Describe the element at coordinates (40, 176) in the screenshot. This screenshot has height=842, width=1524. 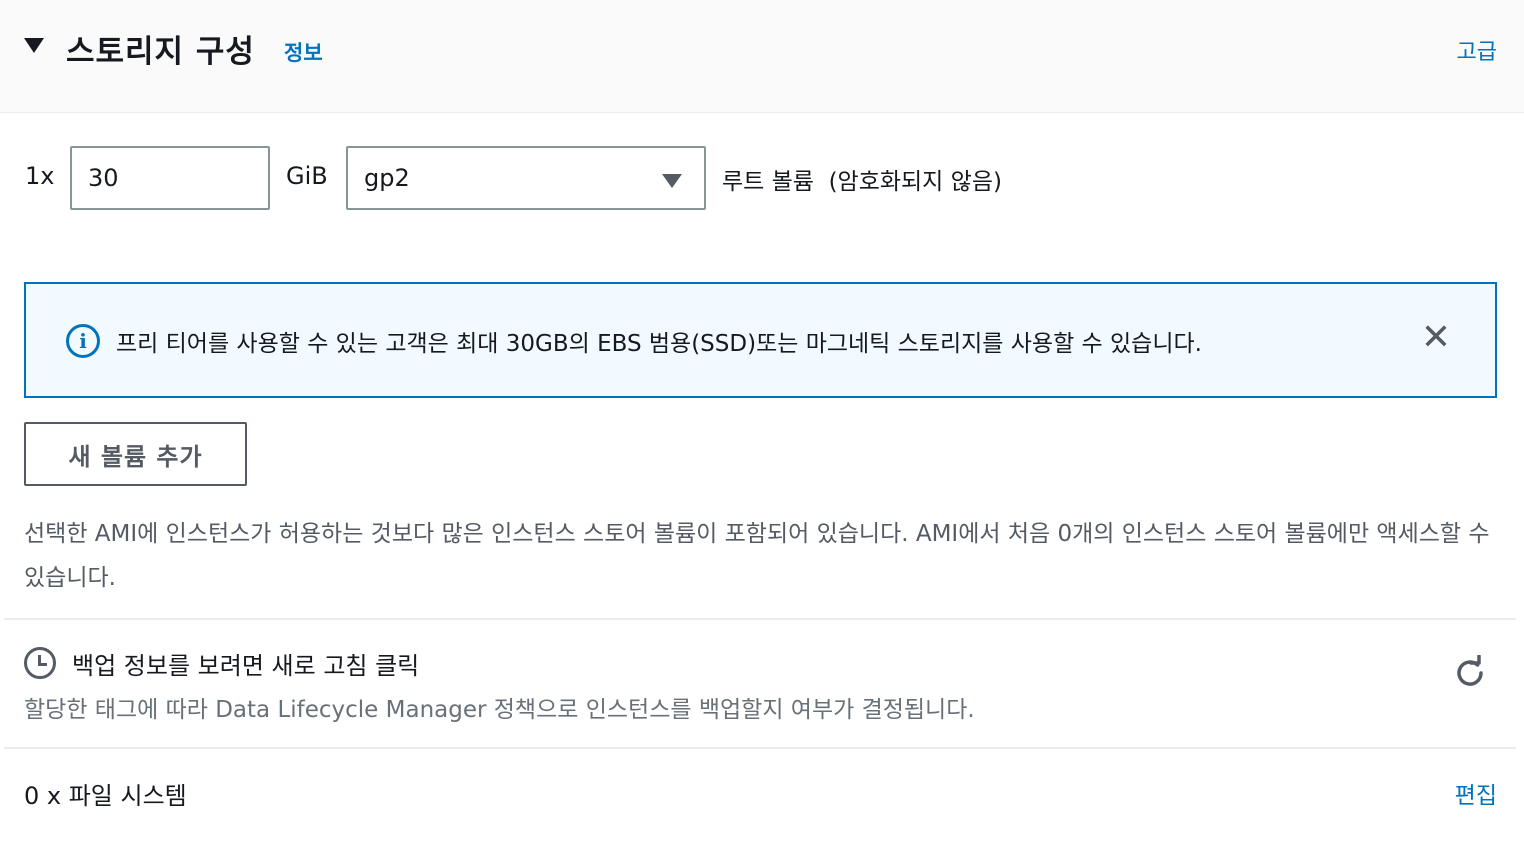
I see `volume-multiplier: 1x` at that location.